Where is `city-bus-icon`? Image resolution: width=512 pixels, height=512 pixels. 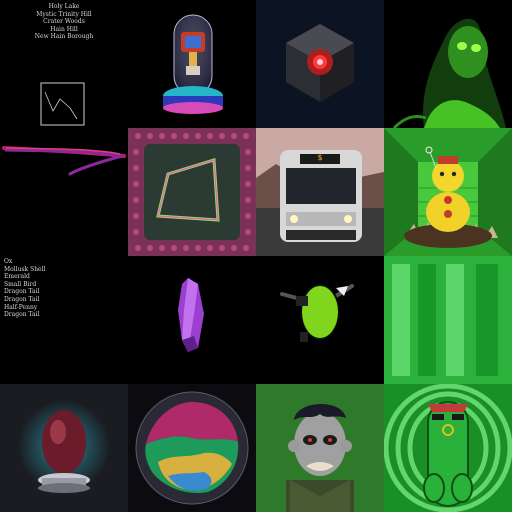 city-bus-icon is located at coordinates (320, 192).